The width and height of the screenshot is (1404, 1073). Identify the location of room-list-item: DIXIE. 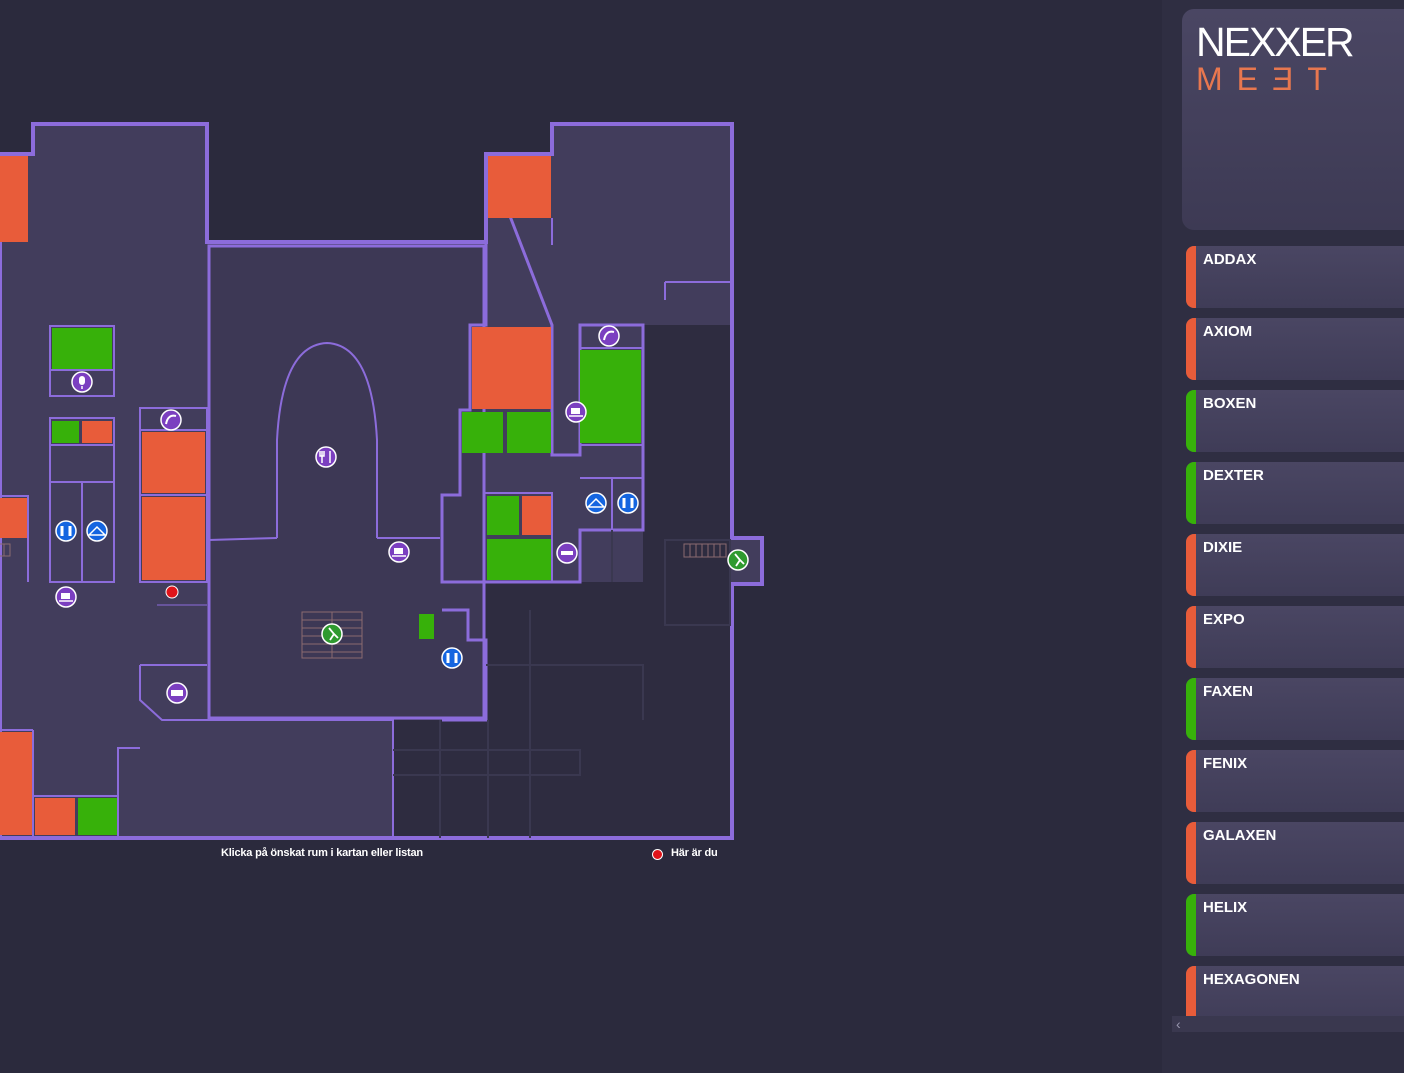
(1295, 565).